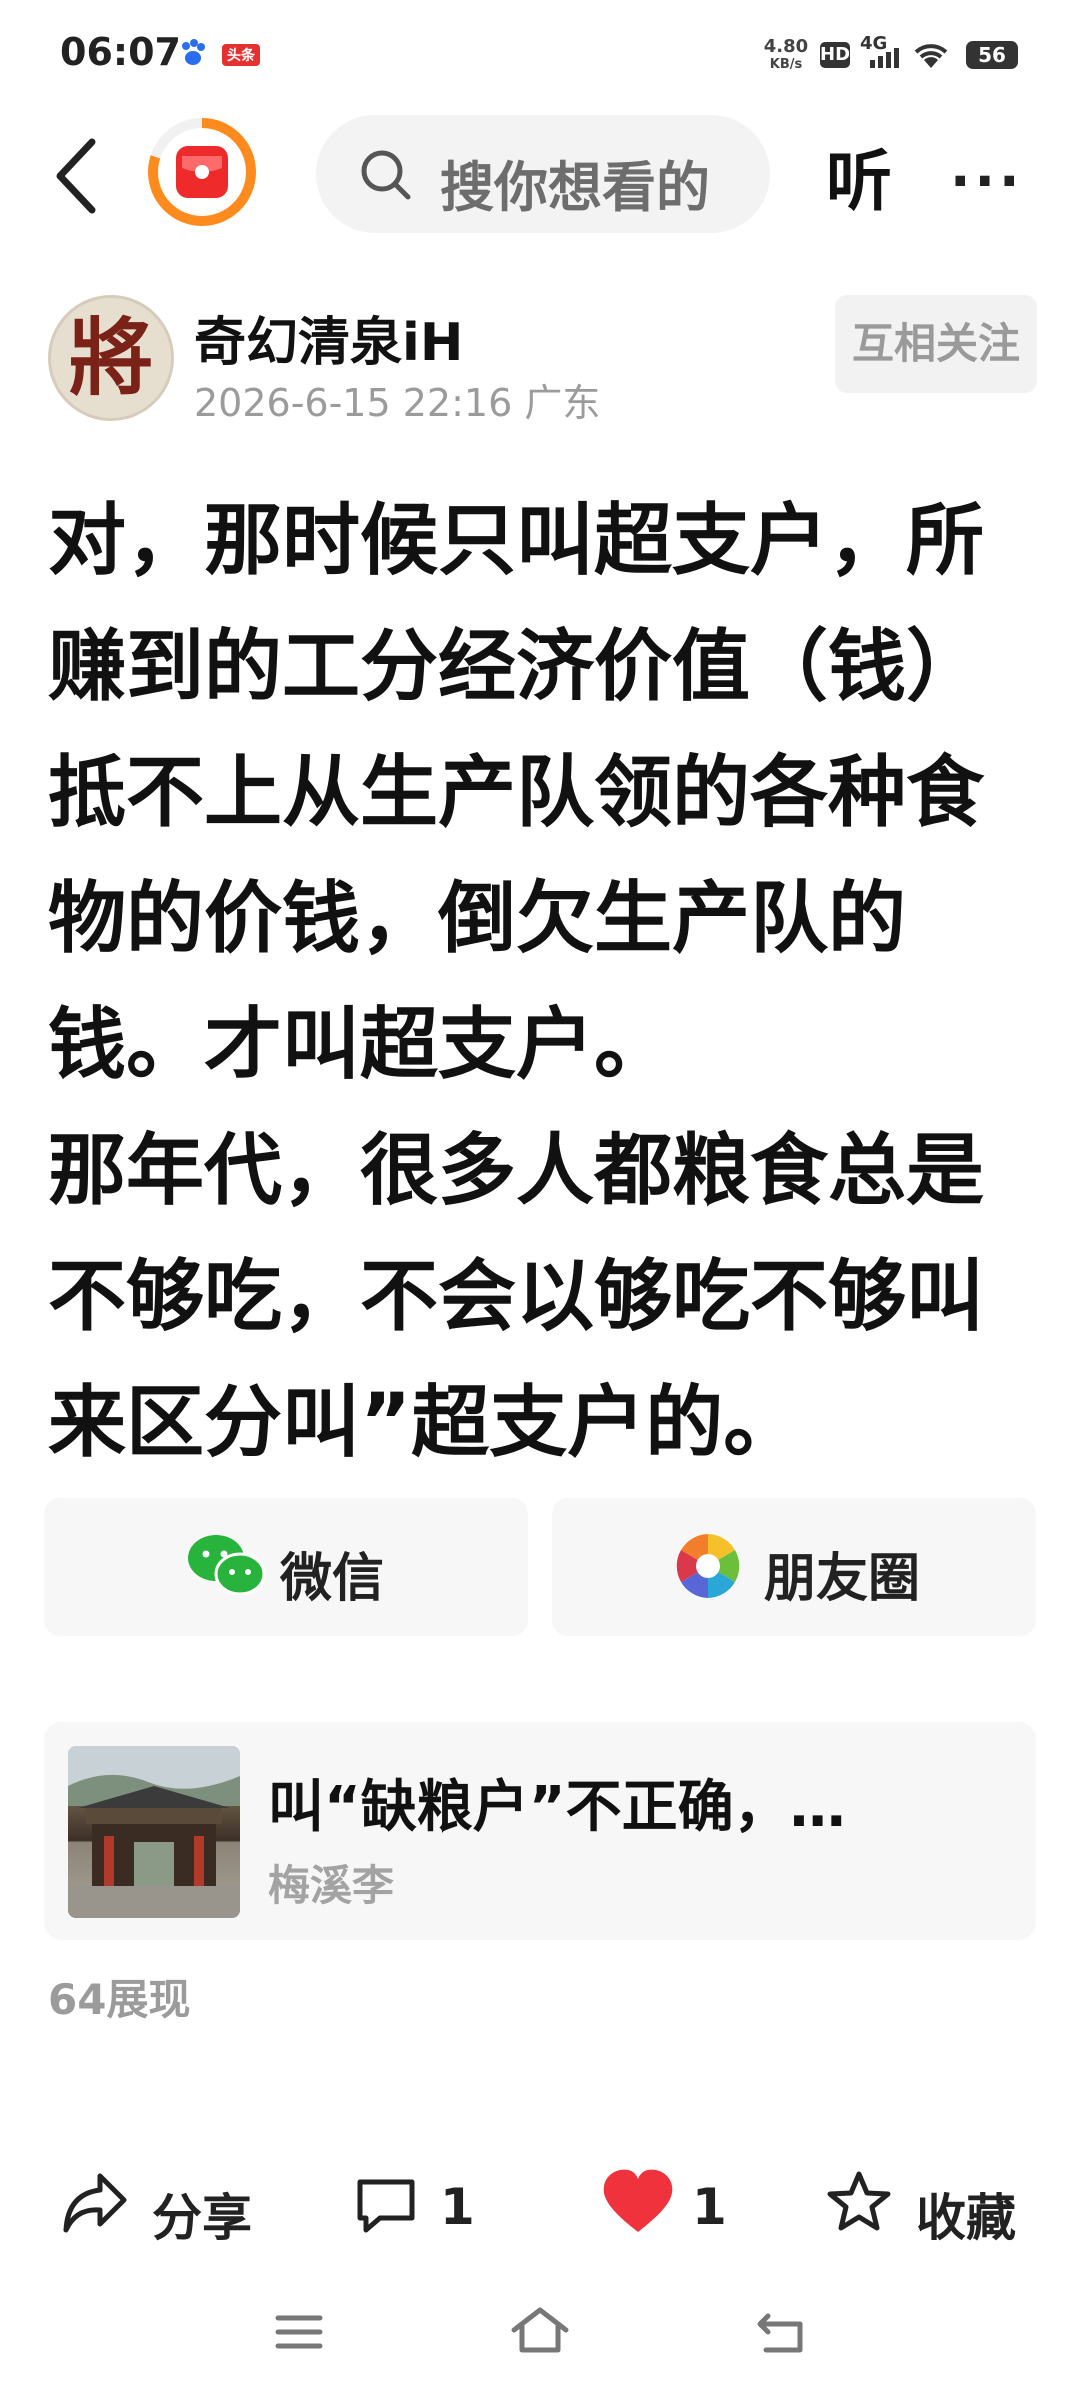  I want to click on wechat-label: 微信, so click(332, 1579).